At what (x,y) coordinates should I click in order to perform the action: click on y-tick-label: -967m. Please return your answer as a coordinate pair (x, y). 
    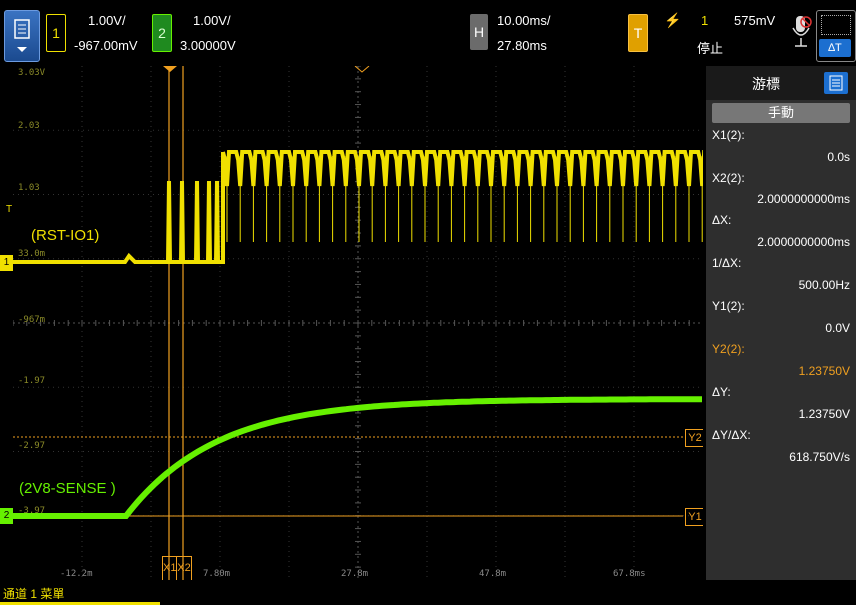
    Looking at the image, I should click on (32, 320).